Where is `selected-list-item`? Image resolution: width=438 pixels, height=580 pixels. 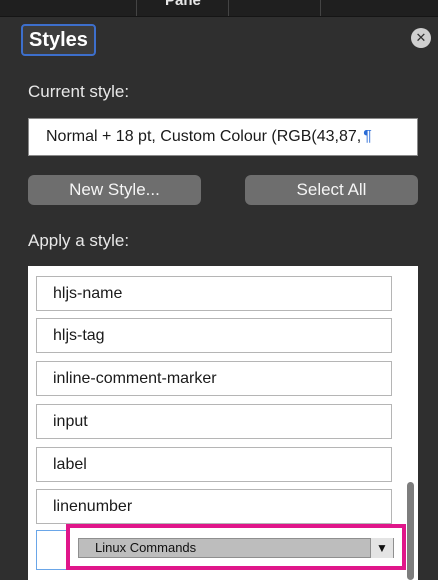 selected-list-item is located at coordinates (52, 550).